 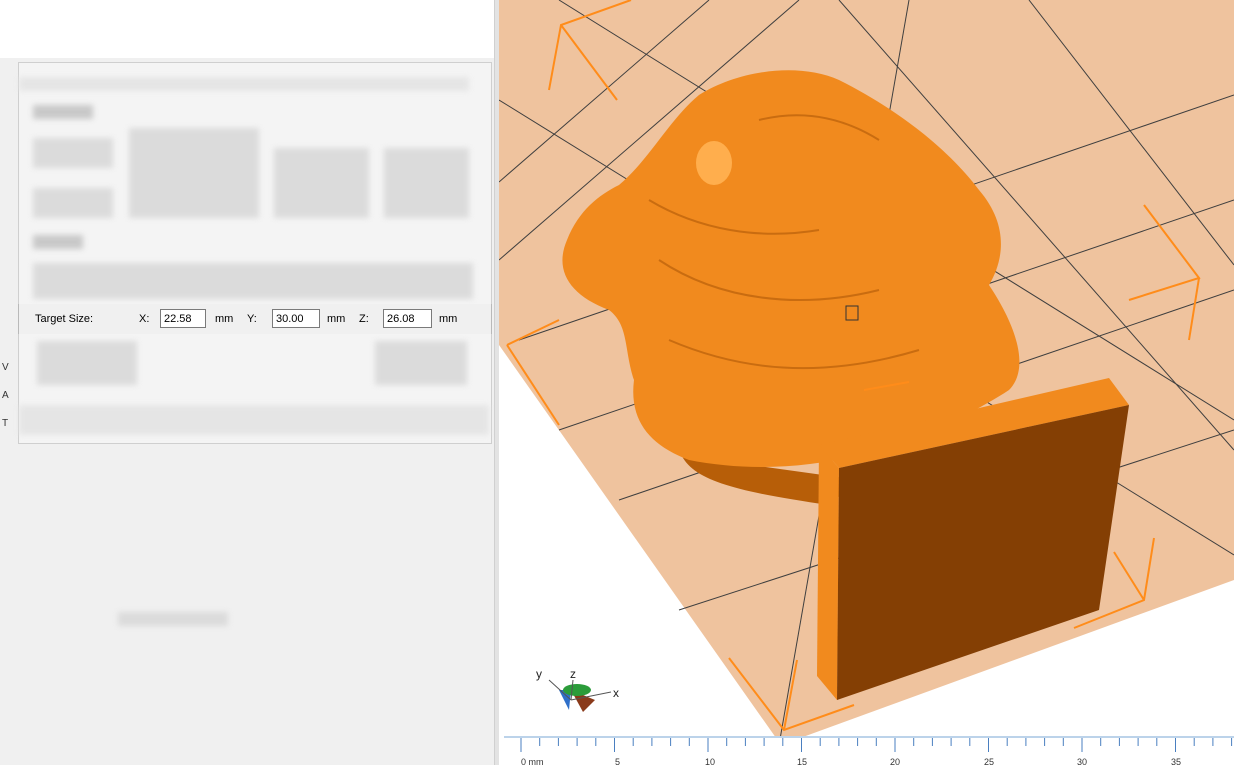 I want to click on gizmo-z-face, so click(x=577, y=690).